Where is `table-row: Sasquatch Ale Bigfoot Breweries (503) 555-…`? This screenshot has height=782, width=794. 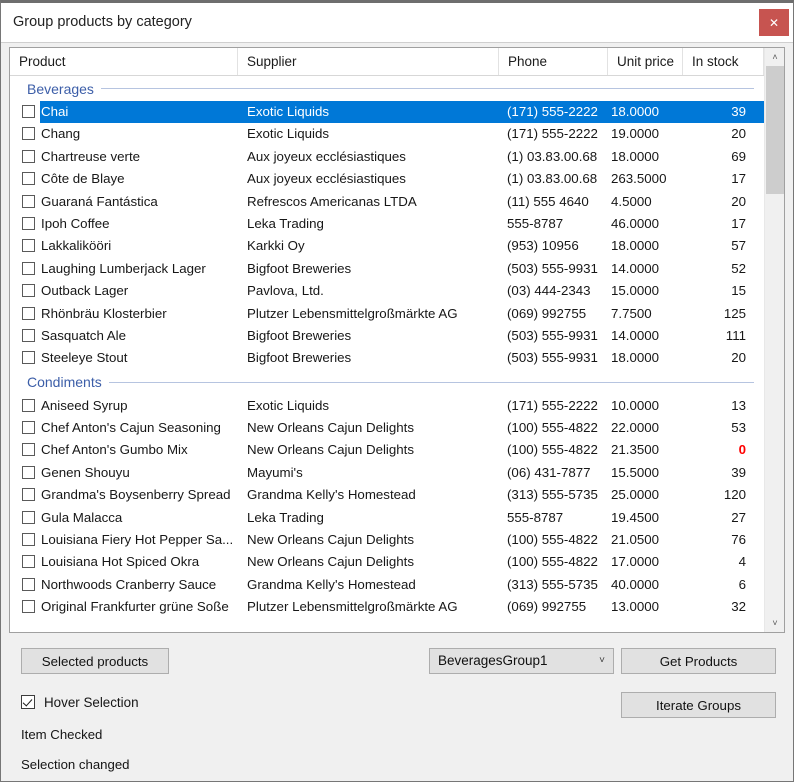 table-row: Sasquatch Ale Bigfoot Breweries (503) 555-… is located at coordinates (387, 336).